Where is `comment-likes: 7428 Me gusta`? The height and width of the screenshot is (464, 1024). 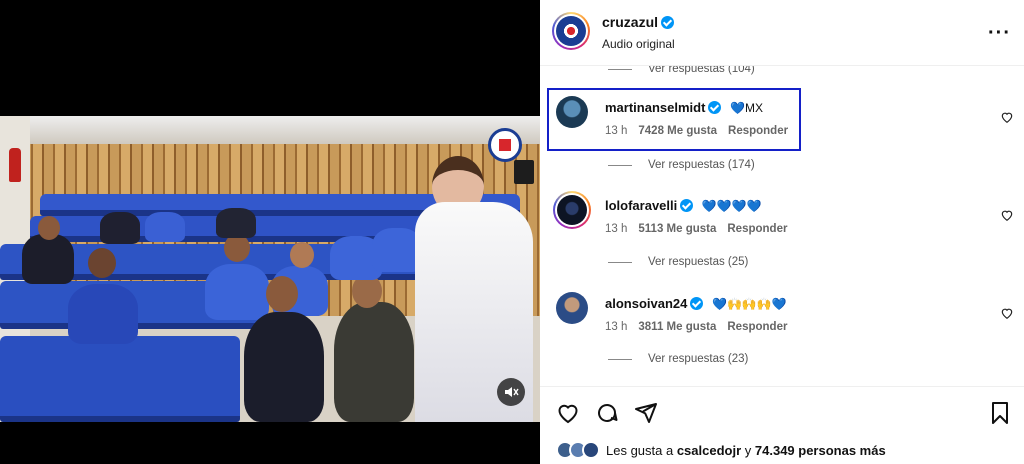
comment-likes: 7428 Me gusta is located at coordinates (677, 131).